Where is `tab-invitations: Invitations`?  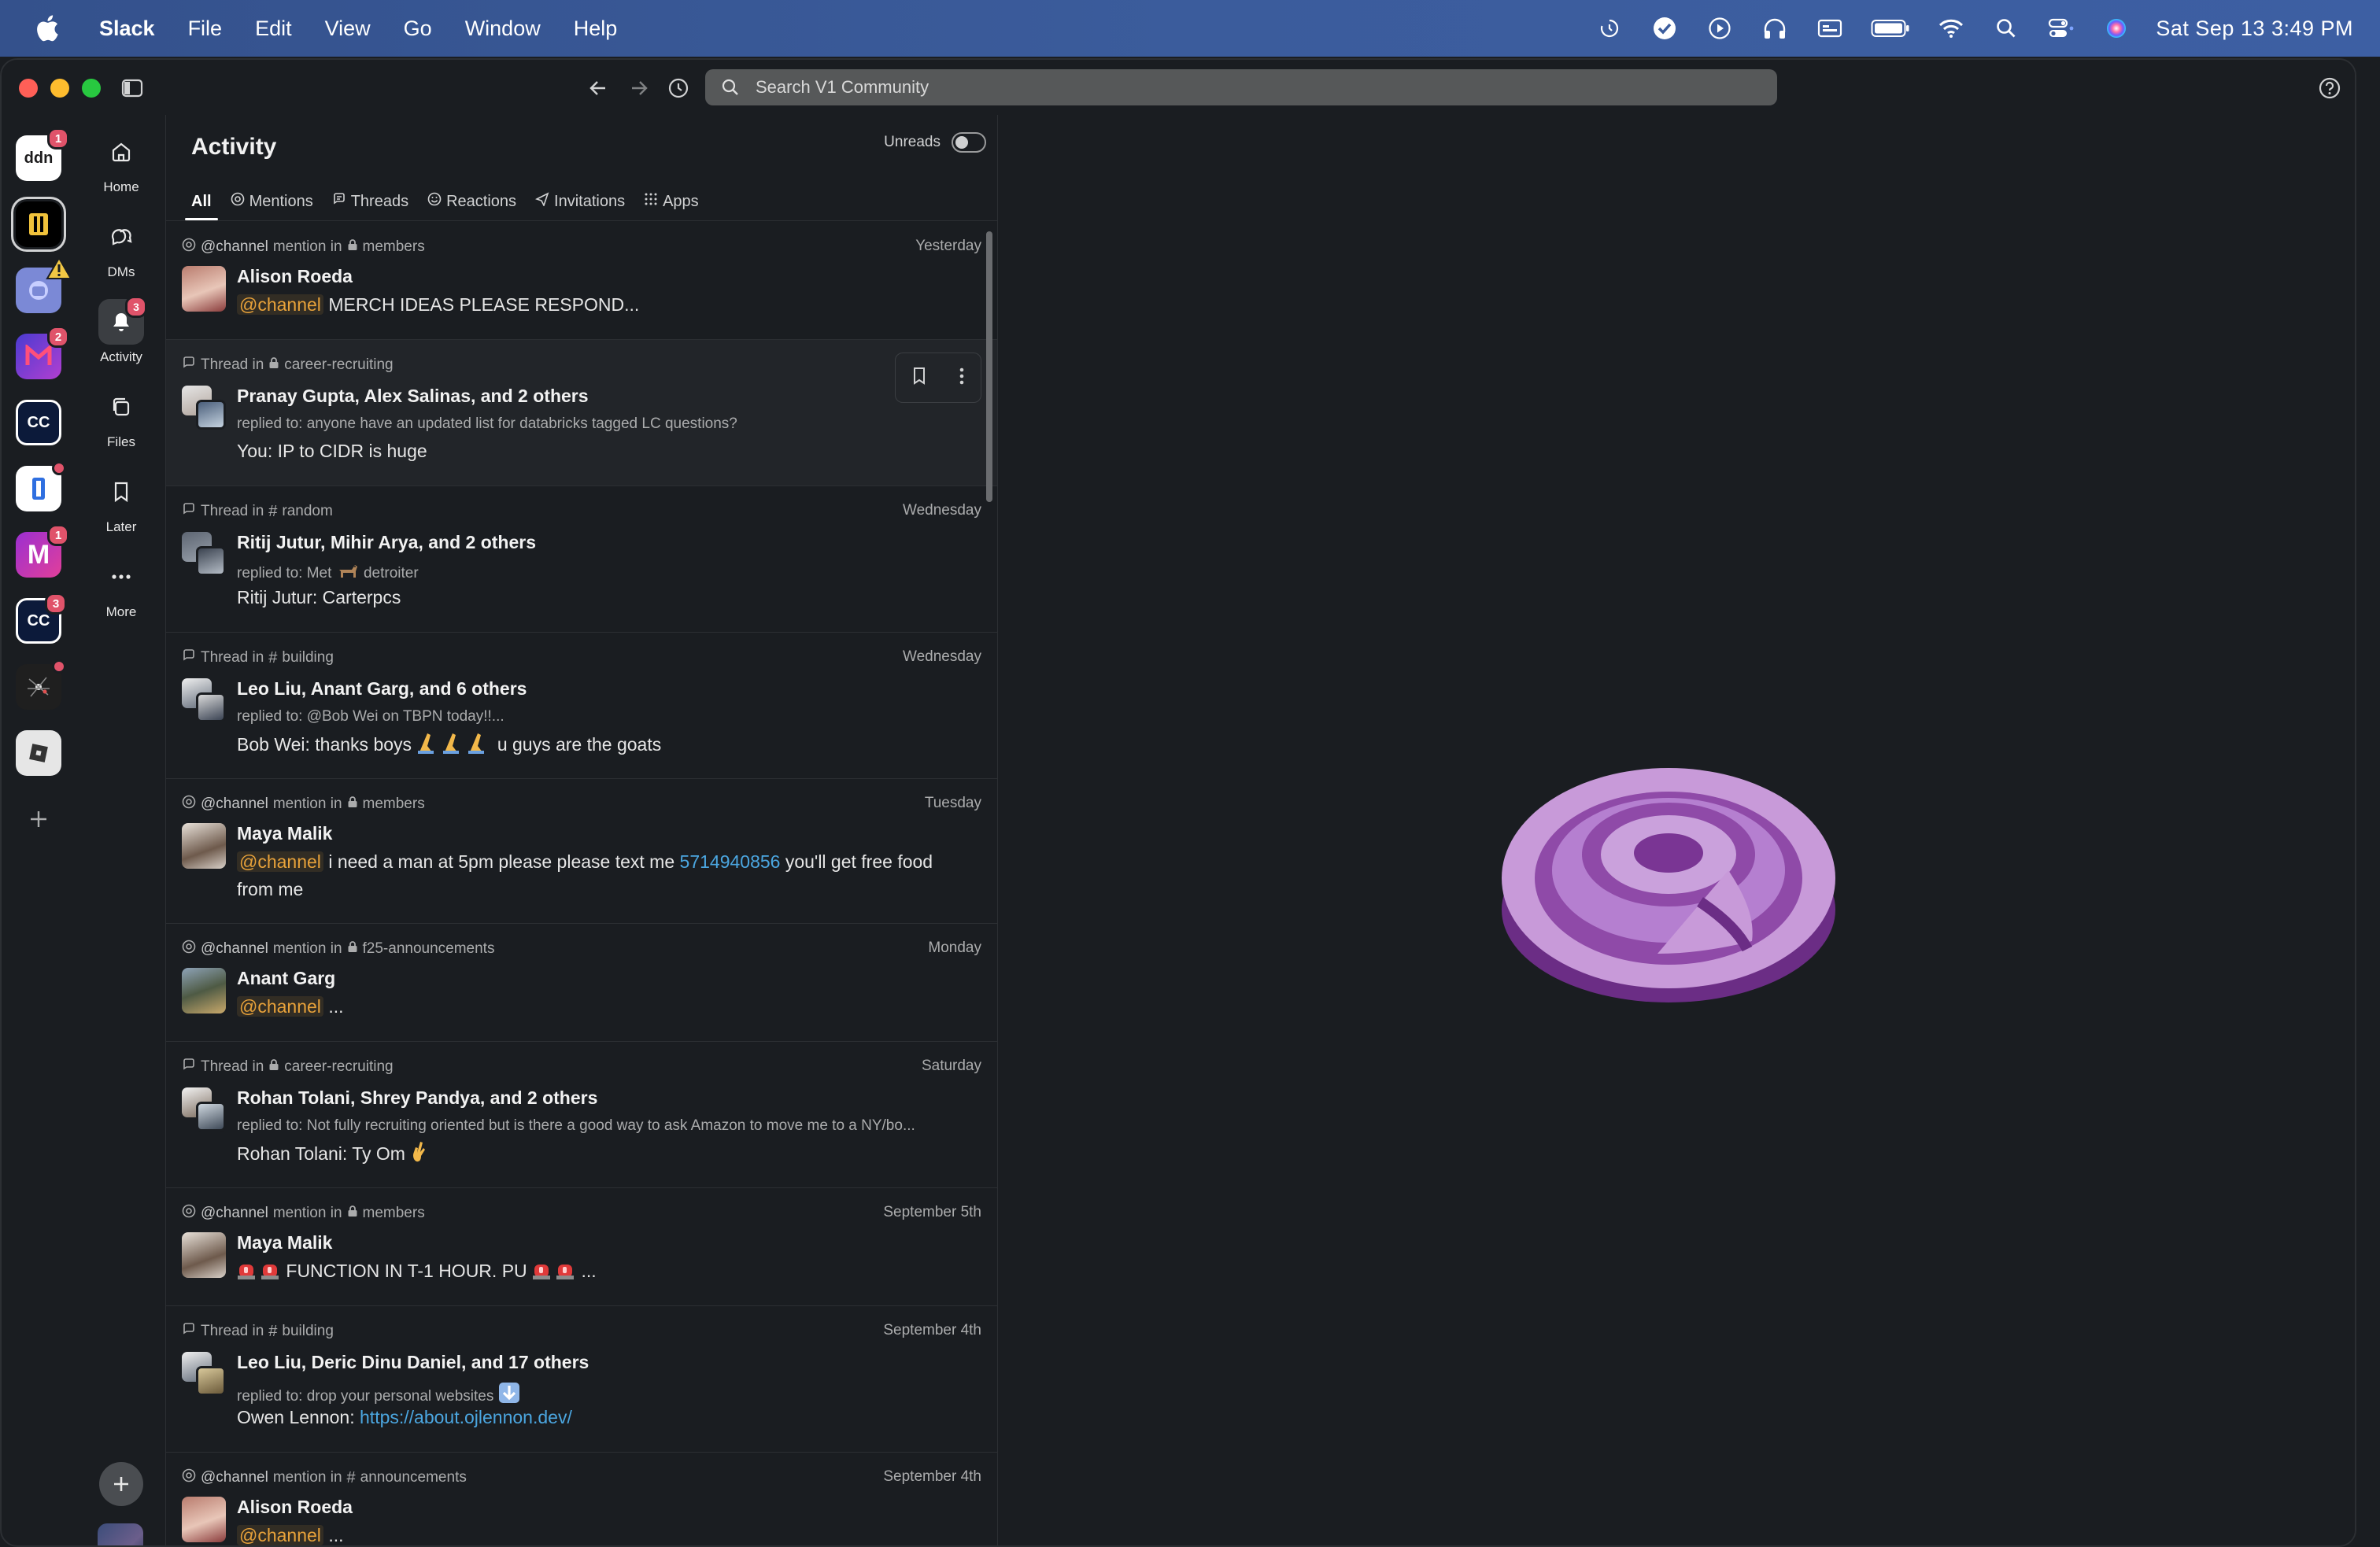 tab-invitations: Invitations is located at coordinates (580, 198).